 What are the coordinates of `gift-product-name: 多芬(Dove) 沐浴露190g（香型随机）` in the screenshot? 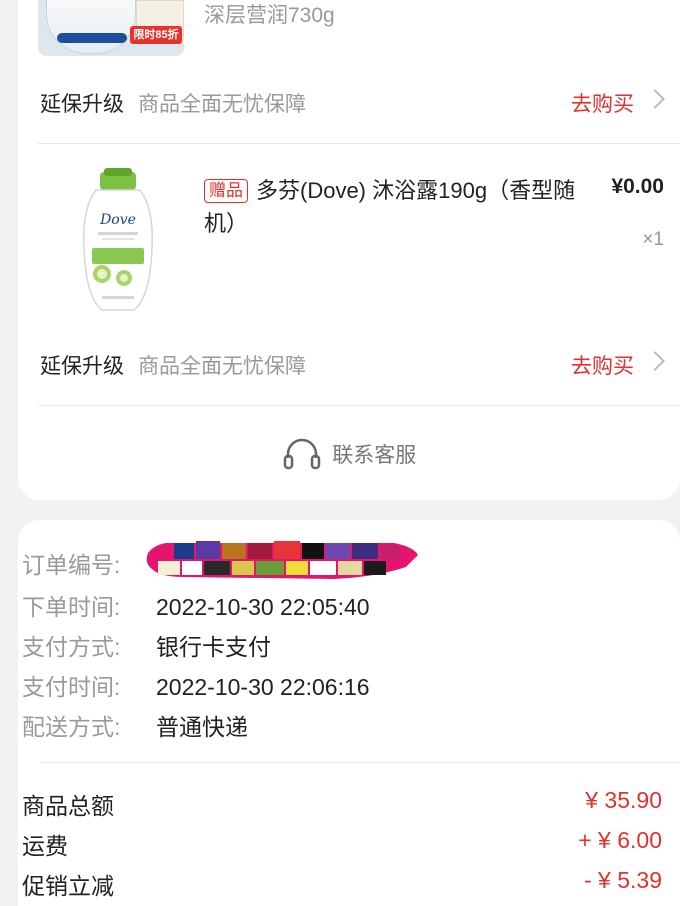 It's located at (390, 207).